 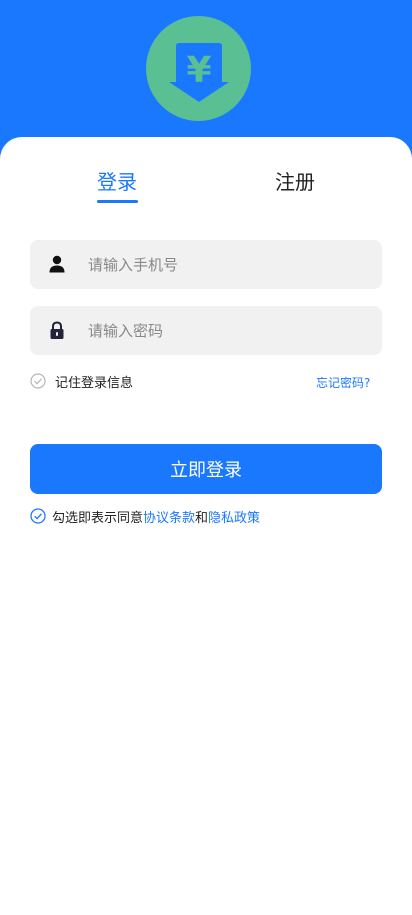 I want to click on agreement-prefix: 勾选即表示同意, so click(x=98, y=518).